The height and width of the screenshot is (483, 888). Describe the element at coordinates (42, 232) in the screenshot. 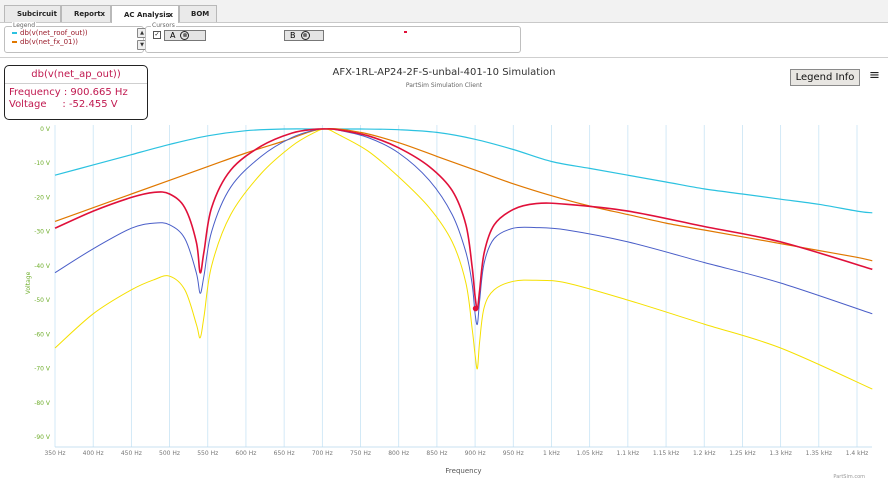

I see `y-tick-label: -30 V` at that location.